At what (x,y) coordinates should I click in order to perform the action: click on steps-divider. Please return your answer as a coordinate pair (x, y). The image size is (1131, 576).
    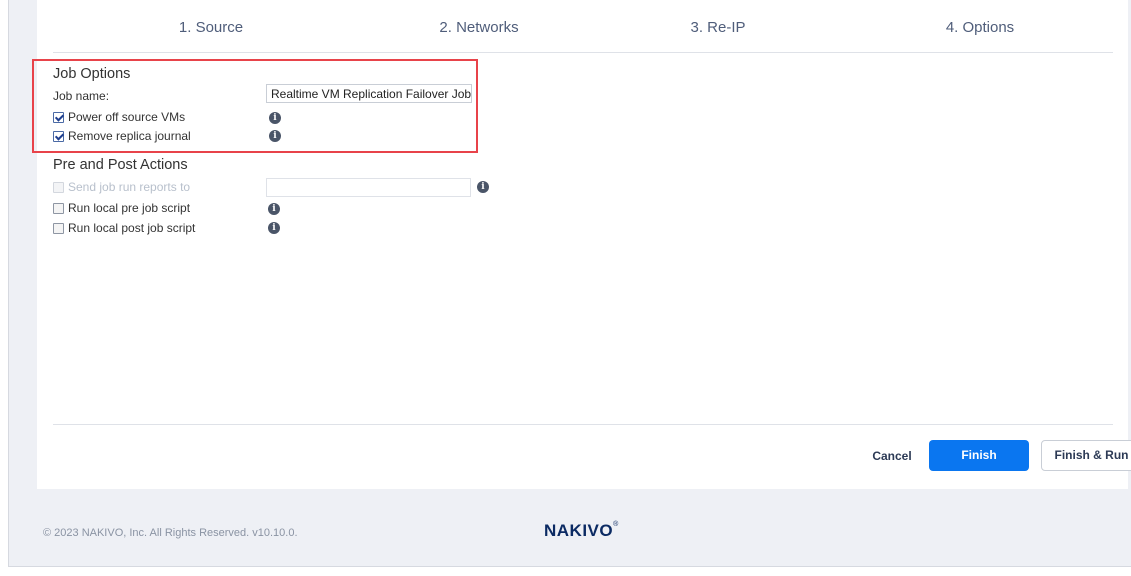
    Looking at the image, I should click on (583, 52).